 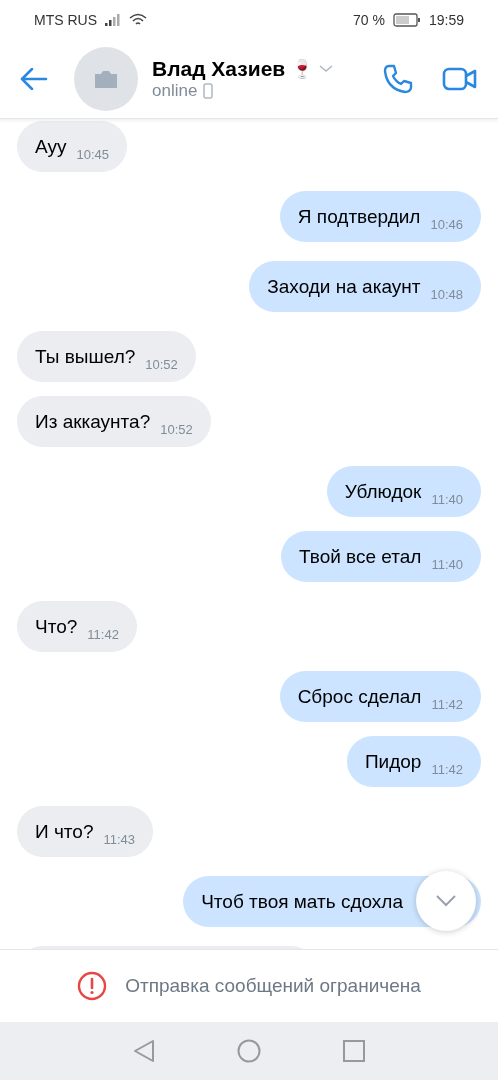 I want to click on message-text: Что?, so click(x=56, y=626).